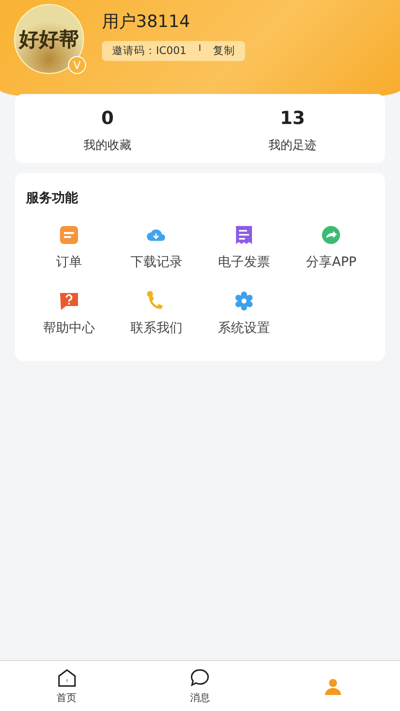 The image size is (400, 711). What do you see at coordinates (66, 678) in the screenshot?
I see `home-icon` at bounding box center [66, 678].